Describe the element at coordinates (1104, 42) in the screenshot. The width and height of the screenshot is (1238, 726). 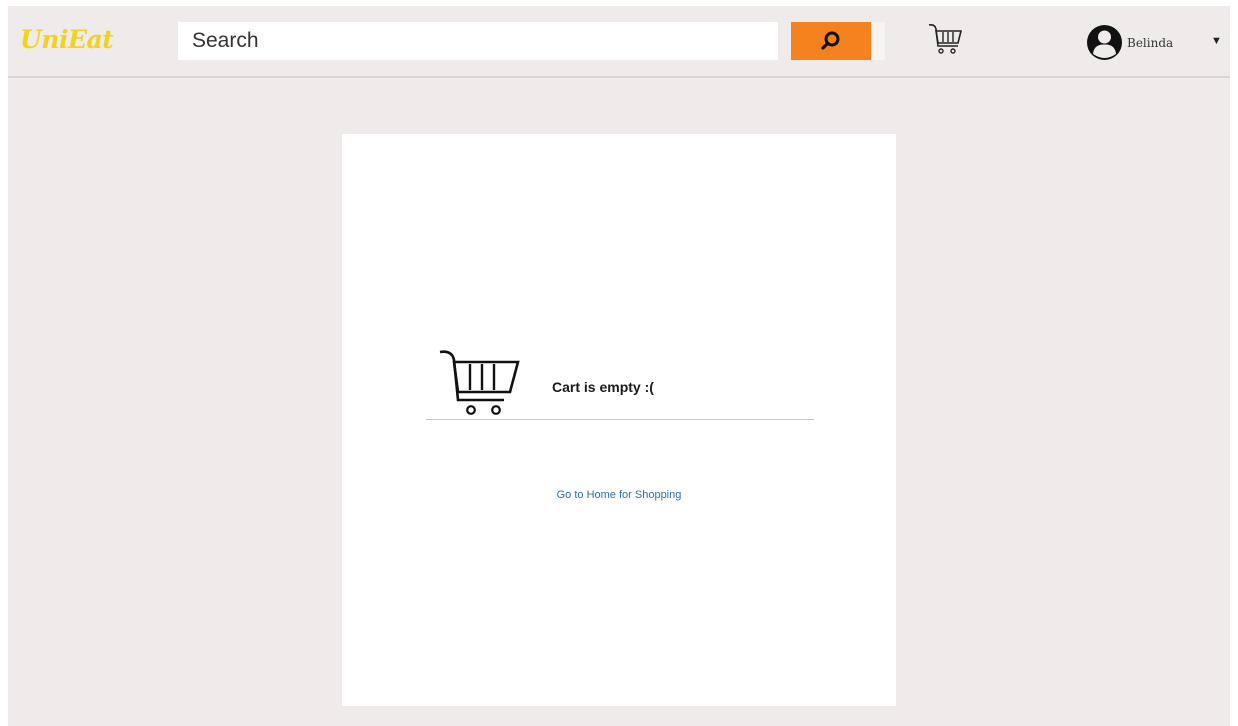
I see `user-avatar-icon` at that location.